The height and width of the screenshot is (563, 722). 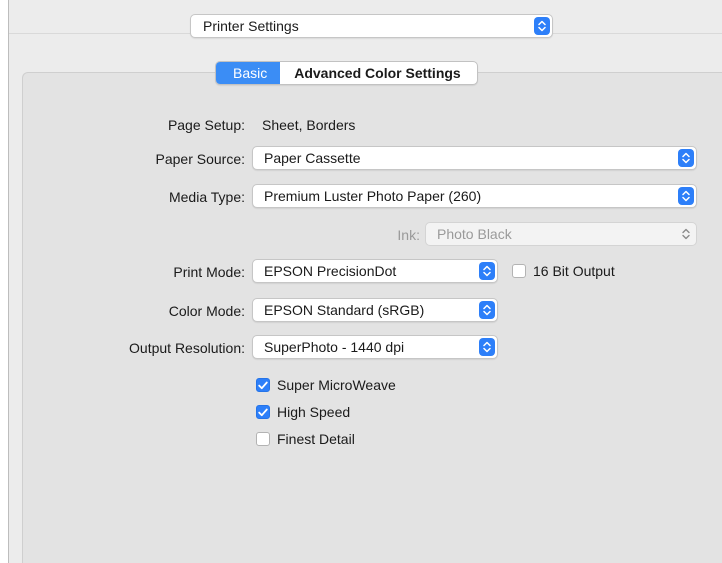 I want to click on paper-source-value: Paper Cassette, so click(x=312, y=158).